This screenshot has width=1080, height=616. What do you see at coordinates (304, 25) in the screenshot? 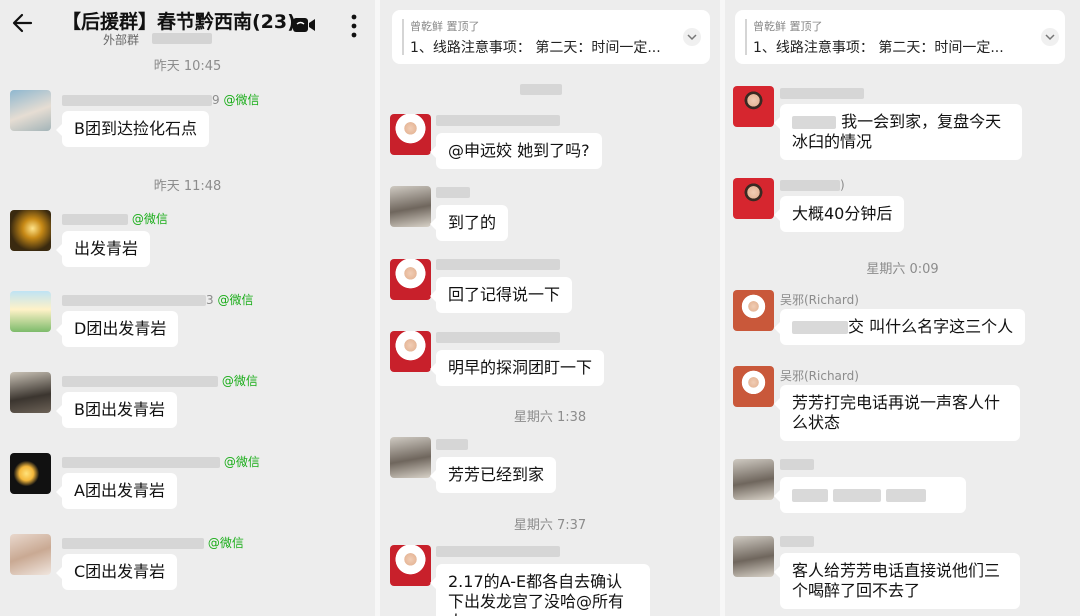
I see `video-call-icon` at bounding box center [304, 25].